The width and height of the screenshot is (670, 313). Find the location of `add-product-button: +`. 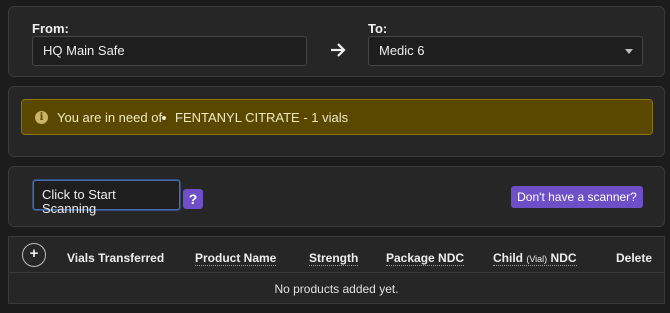

add-product-button: + is located at coordinates (34, 255).